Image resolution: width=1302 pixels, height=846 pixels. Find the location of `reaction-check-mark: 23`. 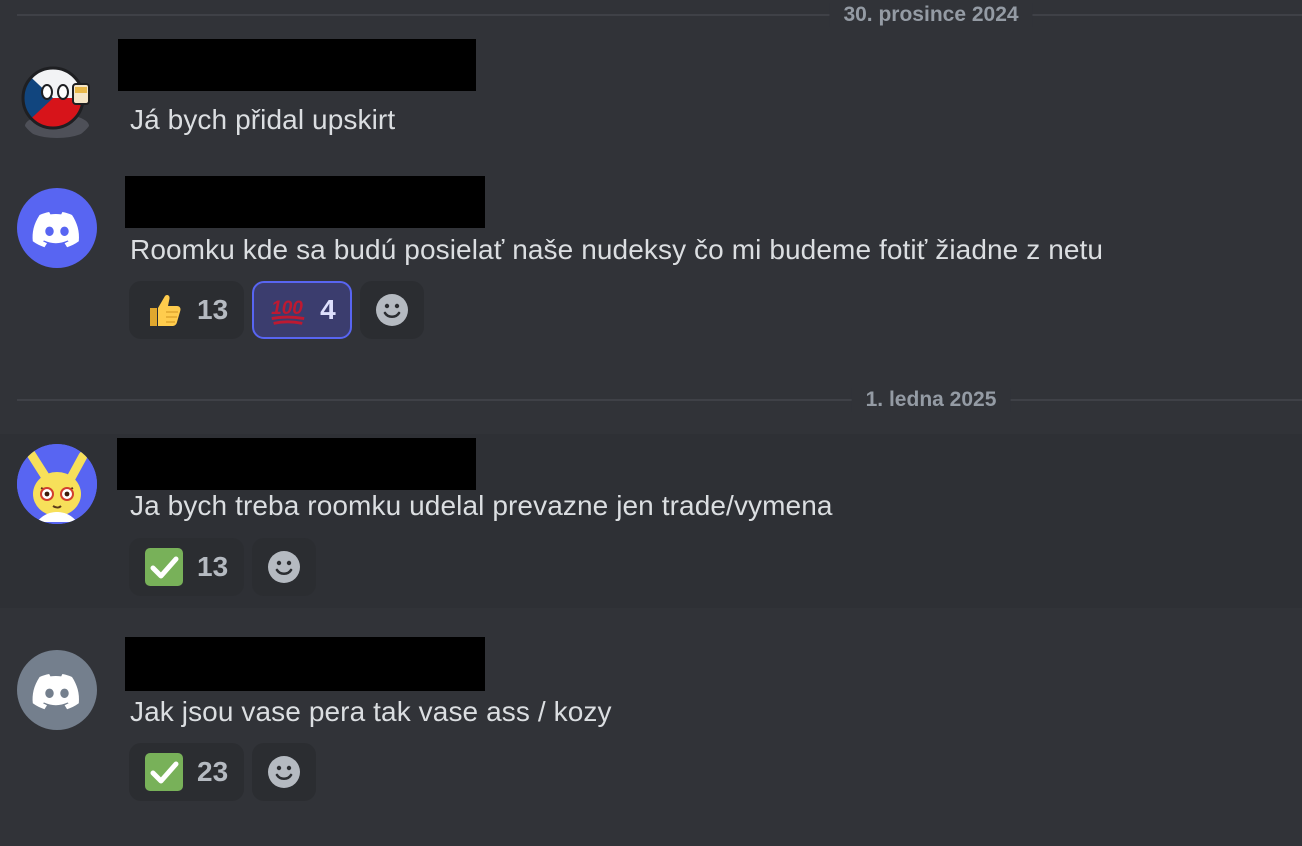

reaction-check-mark: 23 is located at coordinates (187, 772).